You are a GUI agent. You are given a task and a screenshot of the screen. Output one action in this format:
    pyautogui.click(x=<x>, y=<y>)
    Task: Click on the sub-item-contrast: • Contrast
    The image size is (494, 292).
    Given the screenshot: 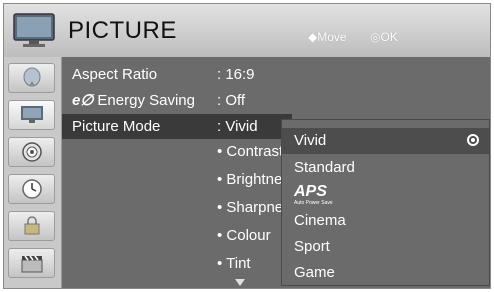 What is the action you would take?
    pyautogui.click(x=250, y=151)
    